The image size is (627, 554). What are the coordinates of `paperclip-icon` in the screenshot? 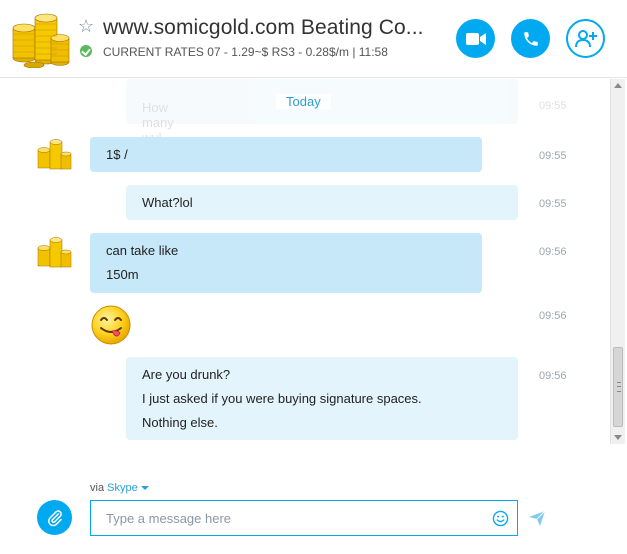 It's located at (54, 517).